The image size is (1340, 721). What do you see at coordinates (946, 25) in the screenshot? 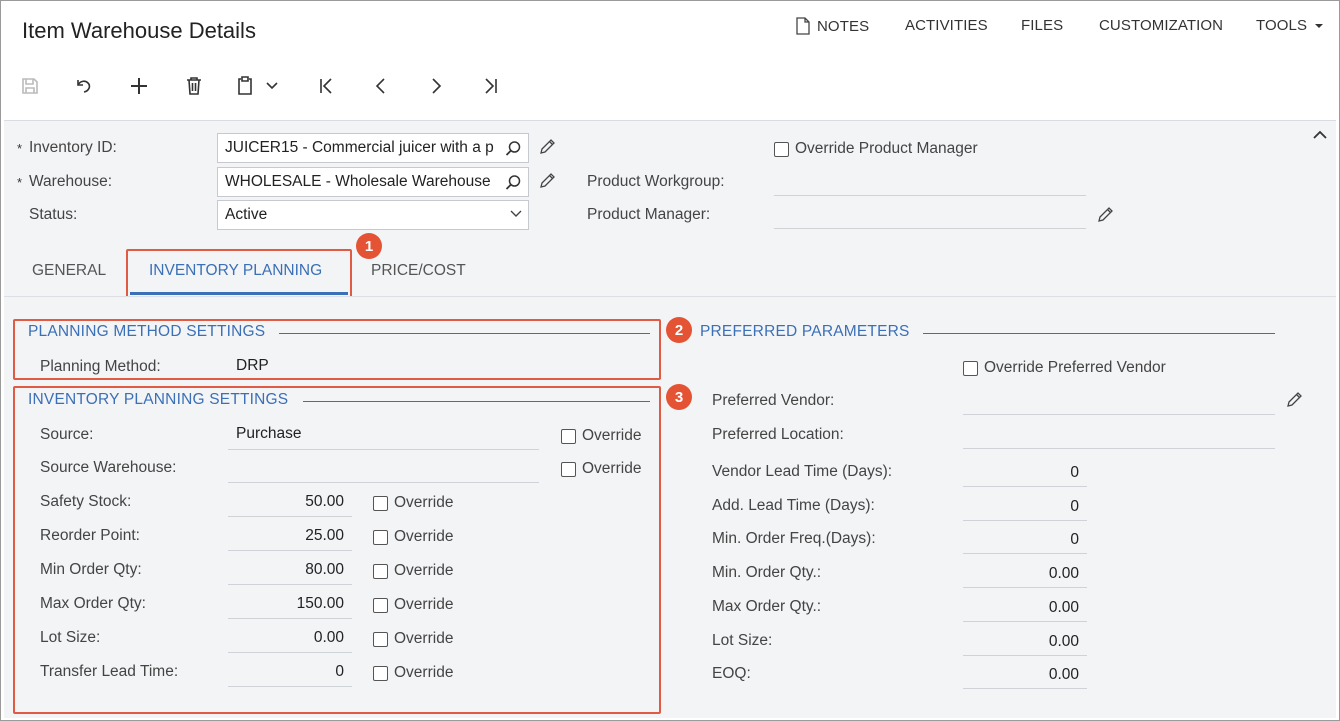
I see `activities-button: ACTIVITIES` at bounding box center [946, 25].